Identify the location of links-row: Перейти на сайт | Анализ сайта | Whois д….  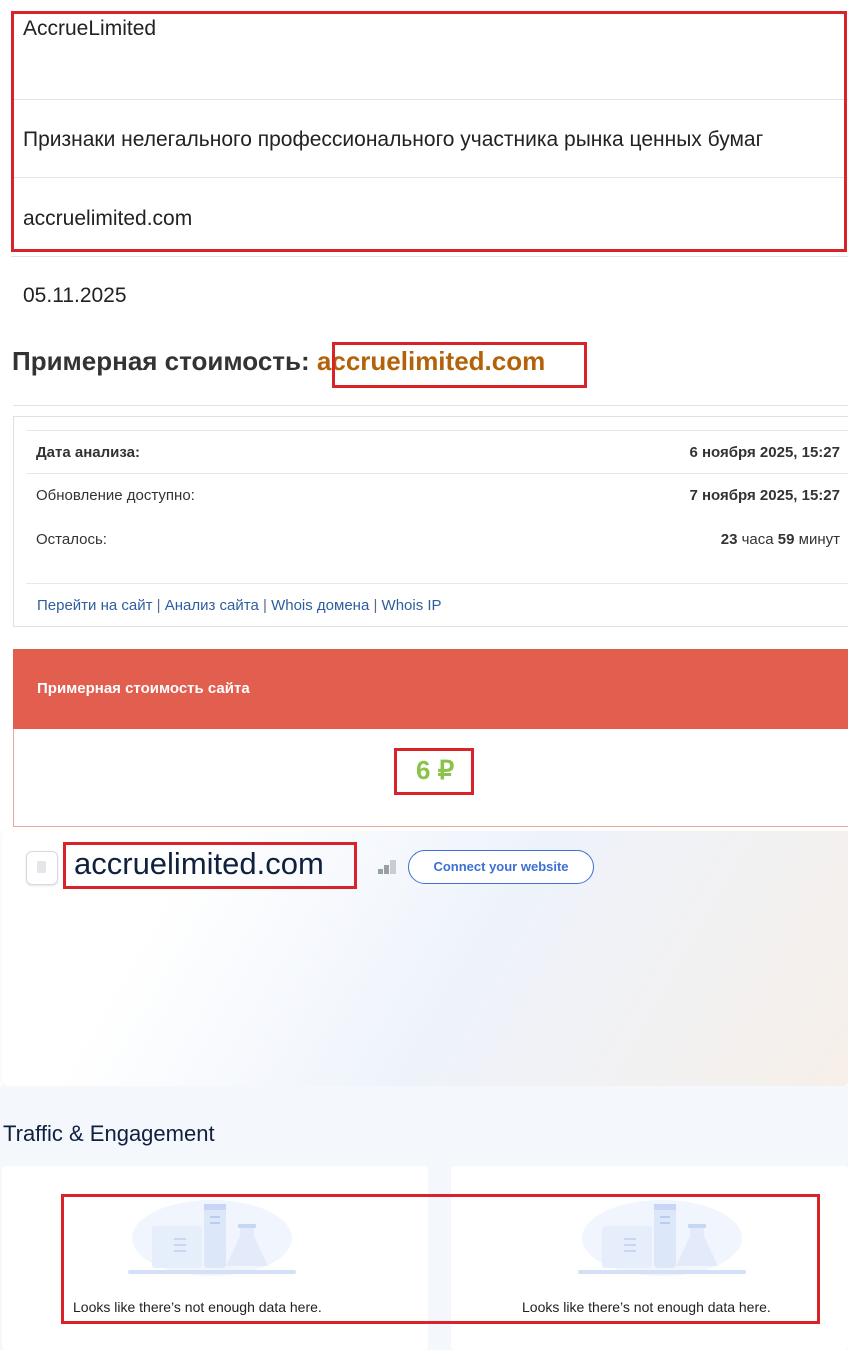
(239, 605).